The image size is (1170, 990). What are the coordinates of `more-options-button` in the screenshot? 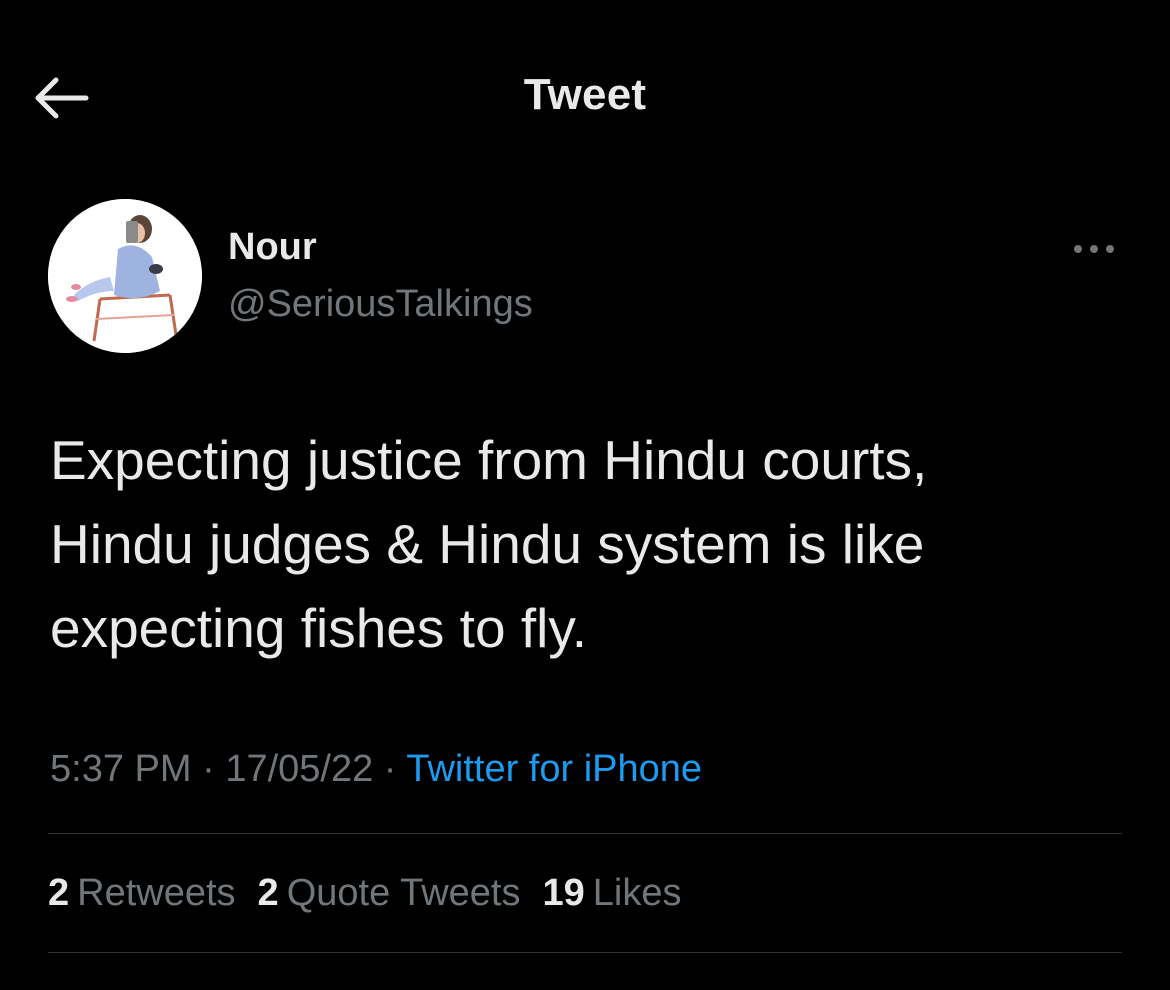 It's located at (1094, 249).